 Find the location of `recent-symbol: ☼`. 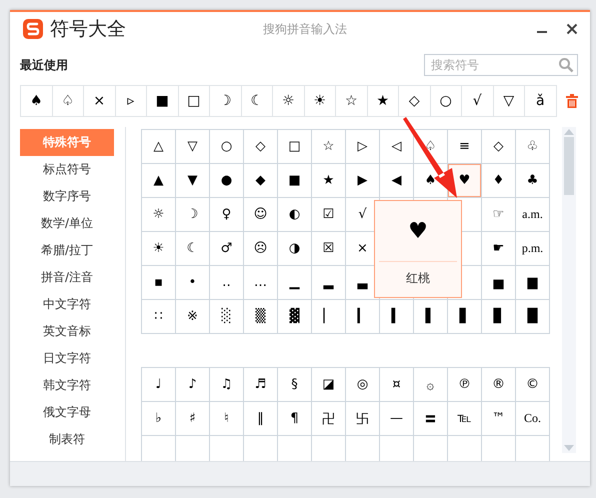

recent-symbol: ☼ is located at coordinates (288, 101).